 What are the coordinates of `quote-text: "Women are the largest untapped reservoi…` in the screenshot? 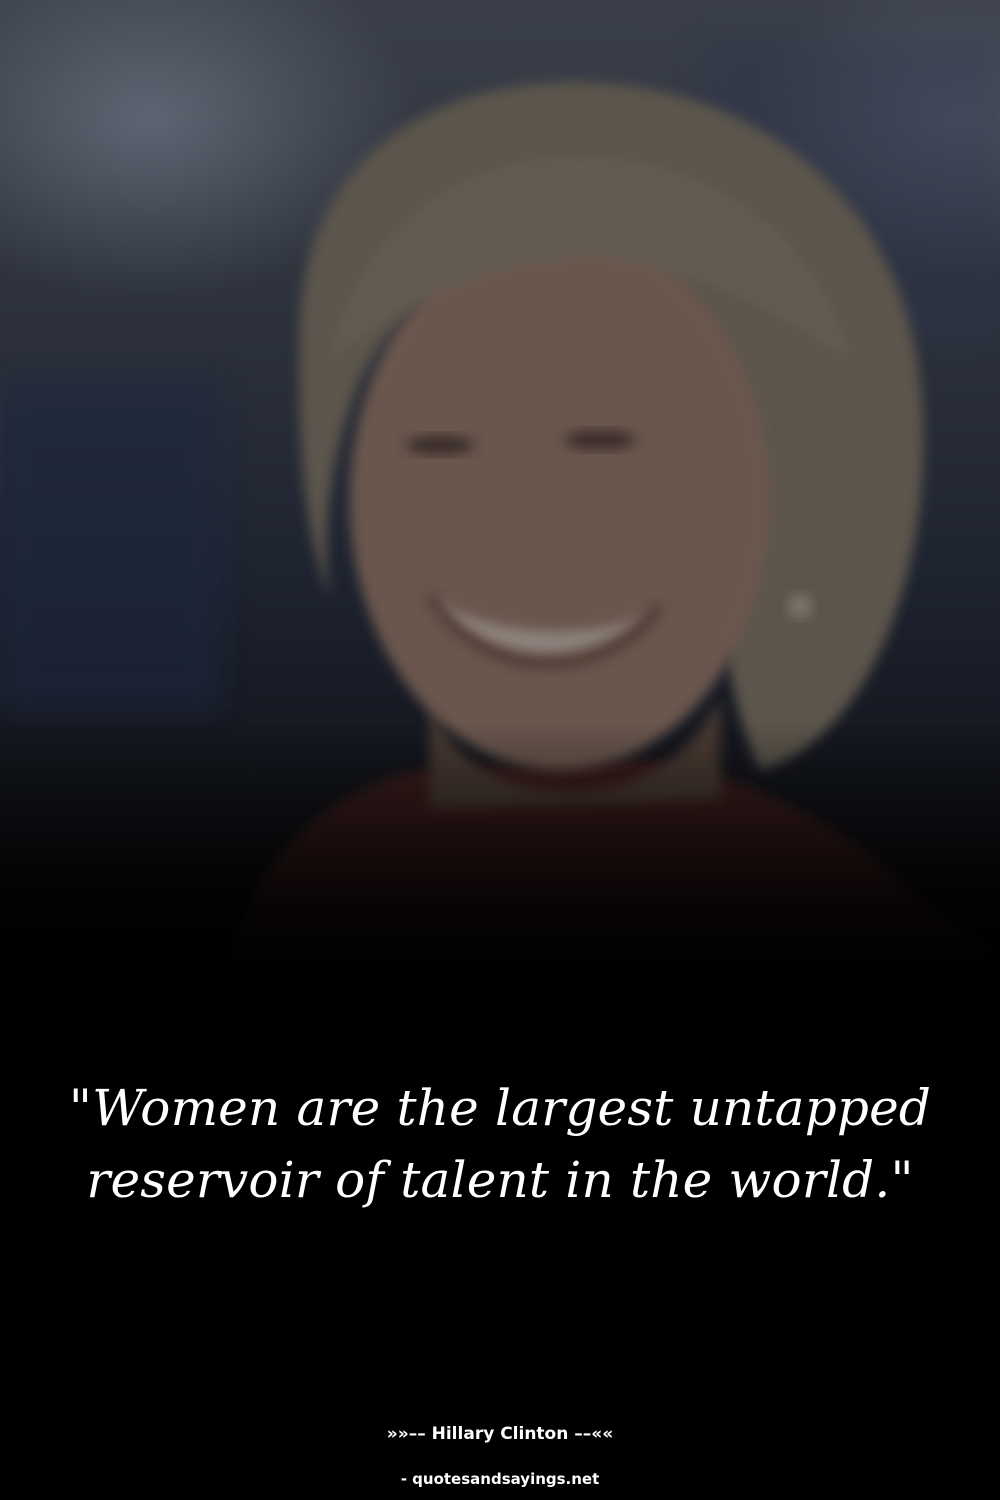 It's located at (500, 1144).